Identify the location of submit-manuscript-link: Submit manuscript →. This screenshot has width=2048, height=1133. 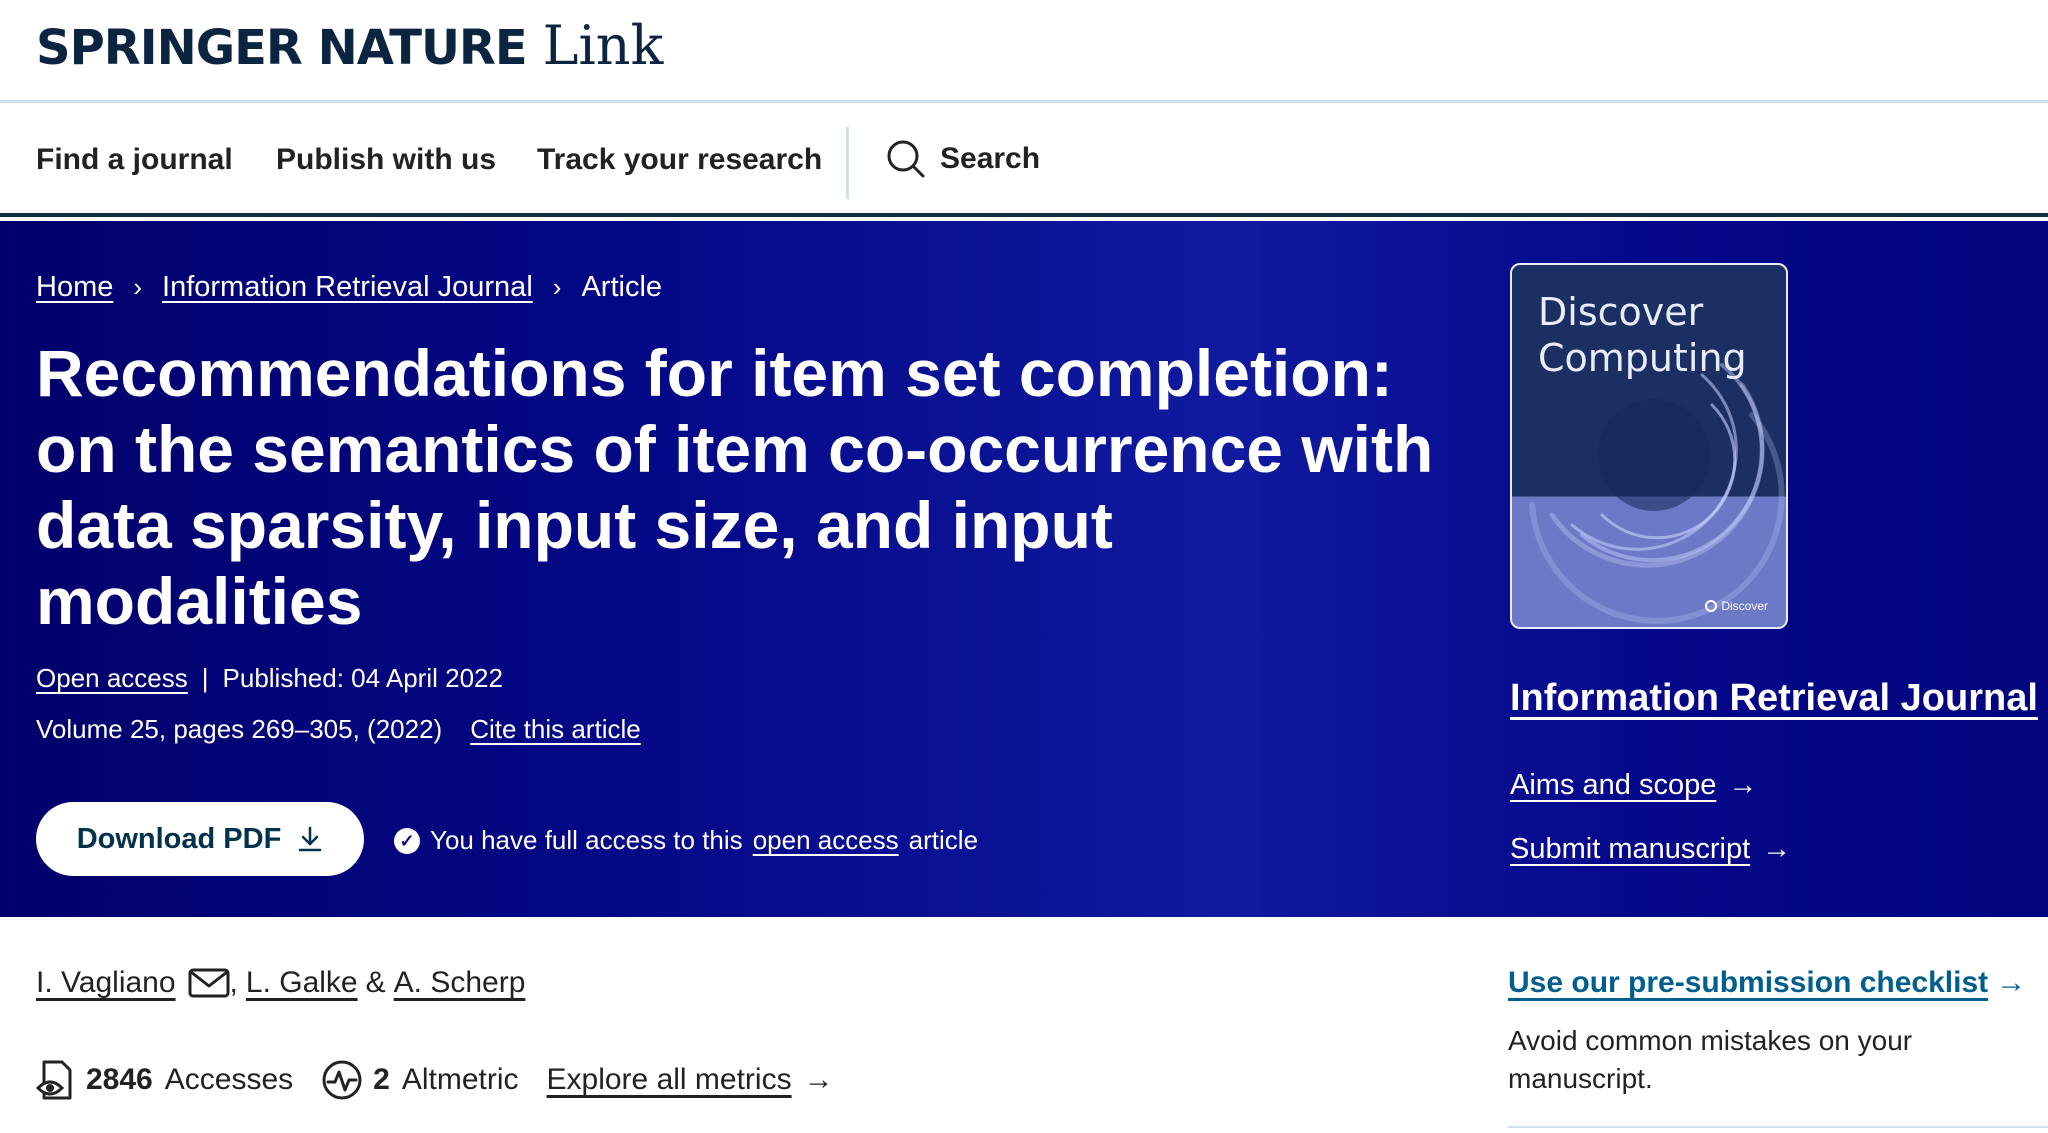
(1650, 849).